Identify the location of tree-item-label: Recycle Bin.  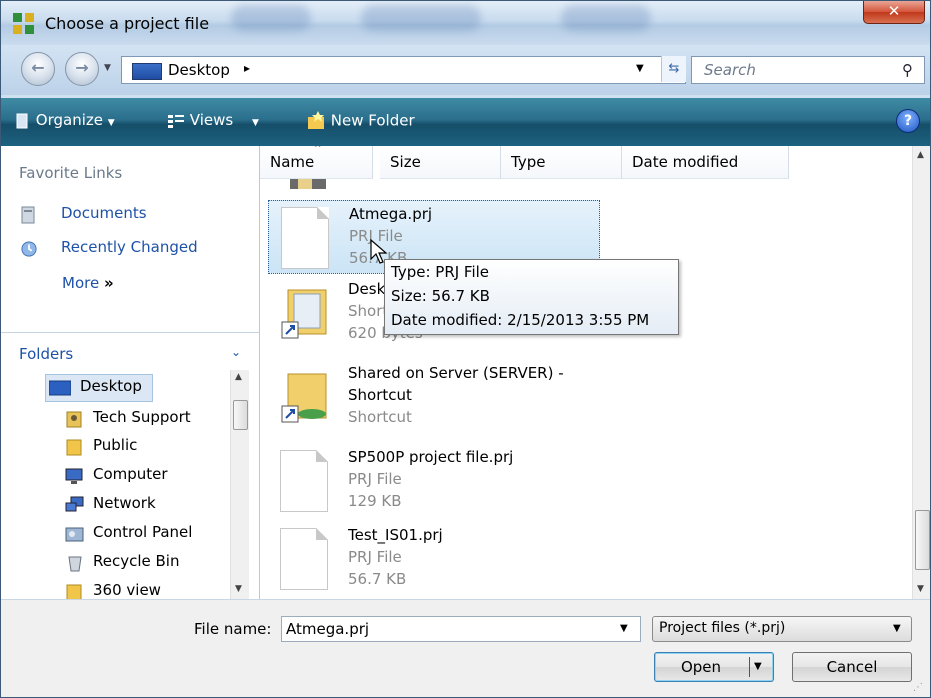
(136, 561).